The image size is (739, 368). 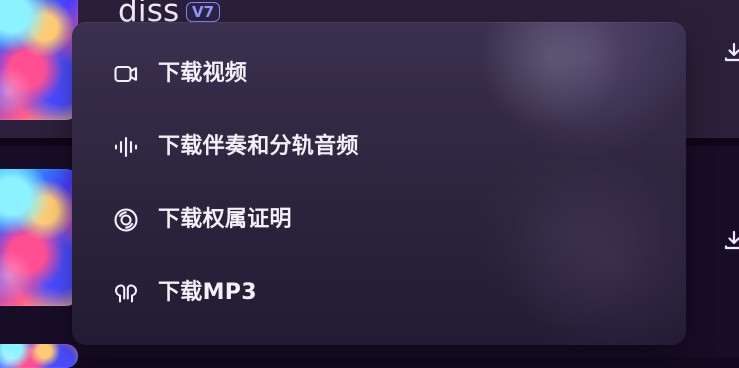 What do you see at coordinates (126, 147) in the screenshot?
I see `audio-waveform-icon` at bounding box center [126, 147].